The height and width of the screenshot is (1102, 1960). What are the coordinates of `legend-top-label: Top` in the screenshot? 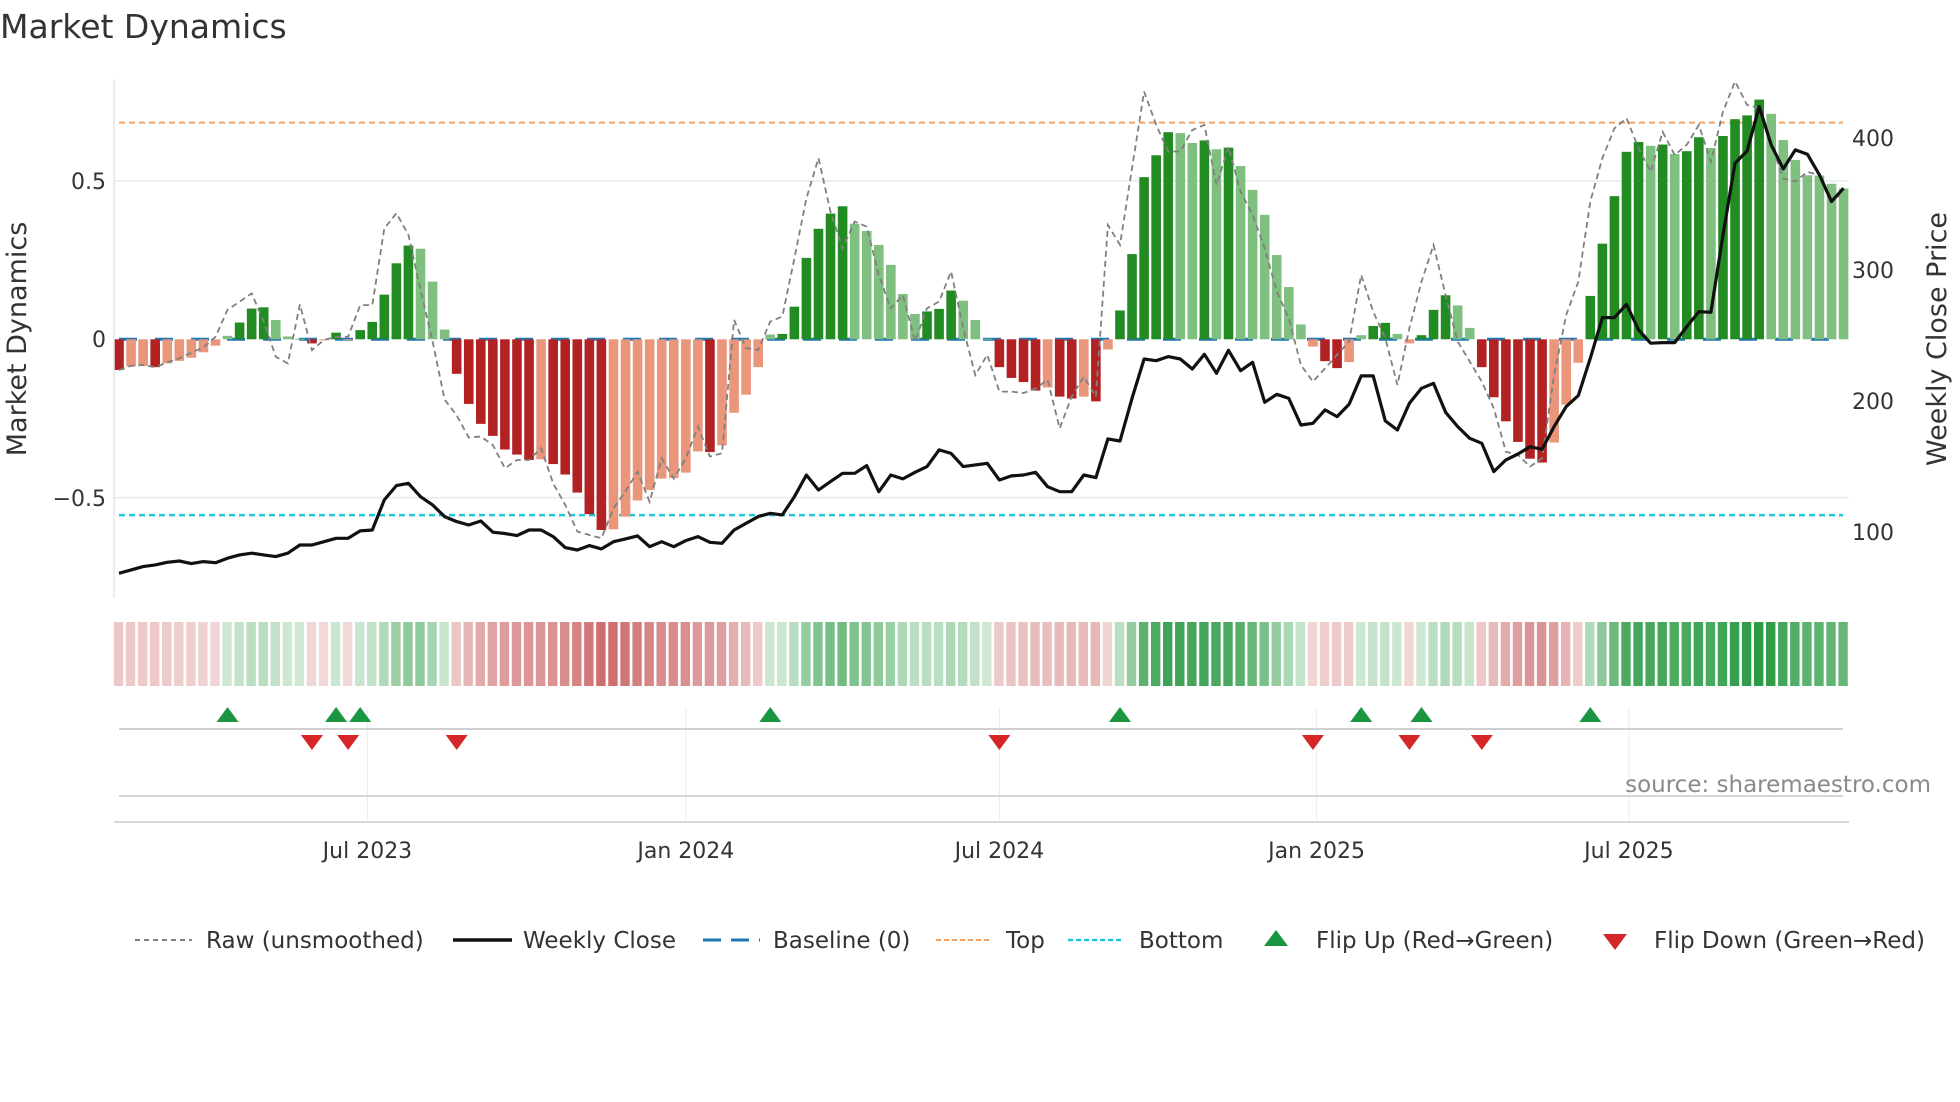 It's located at (1025, 941).